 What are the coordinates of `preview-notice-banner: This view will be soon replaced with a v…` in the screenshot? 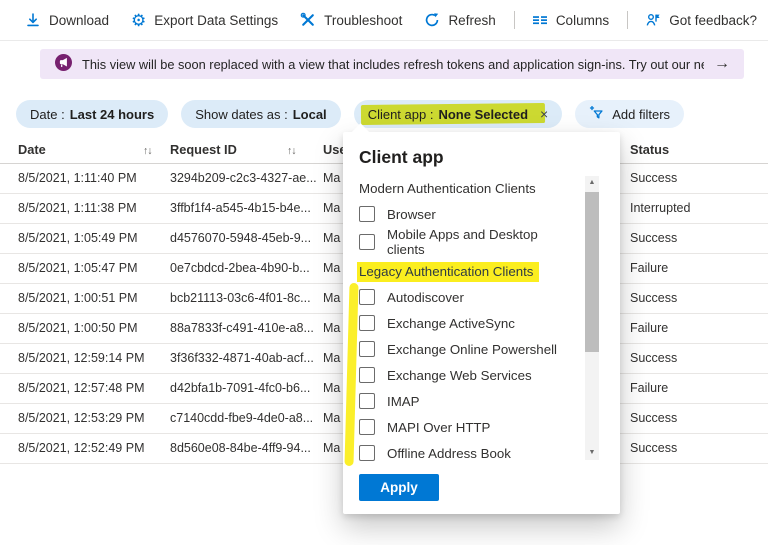 It's located at (392, 64).